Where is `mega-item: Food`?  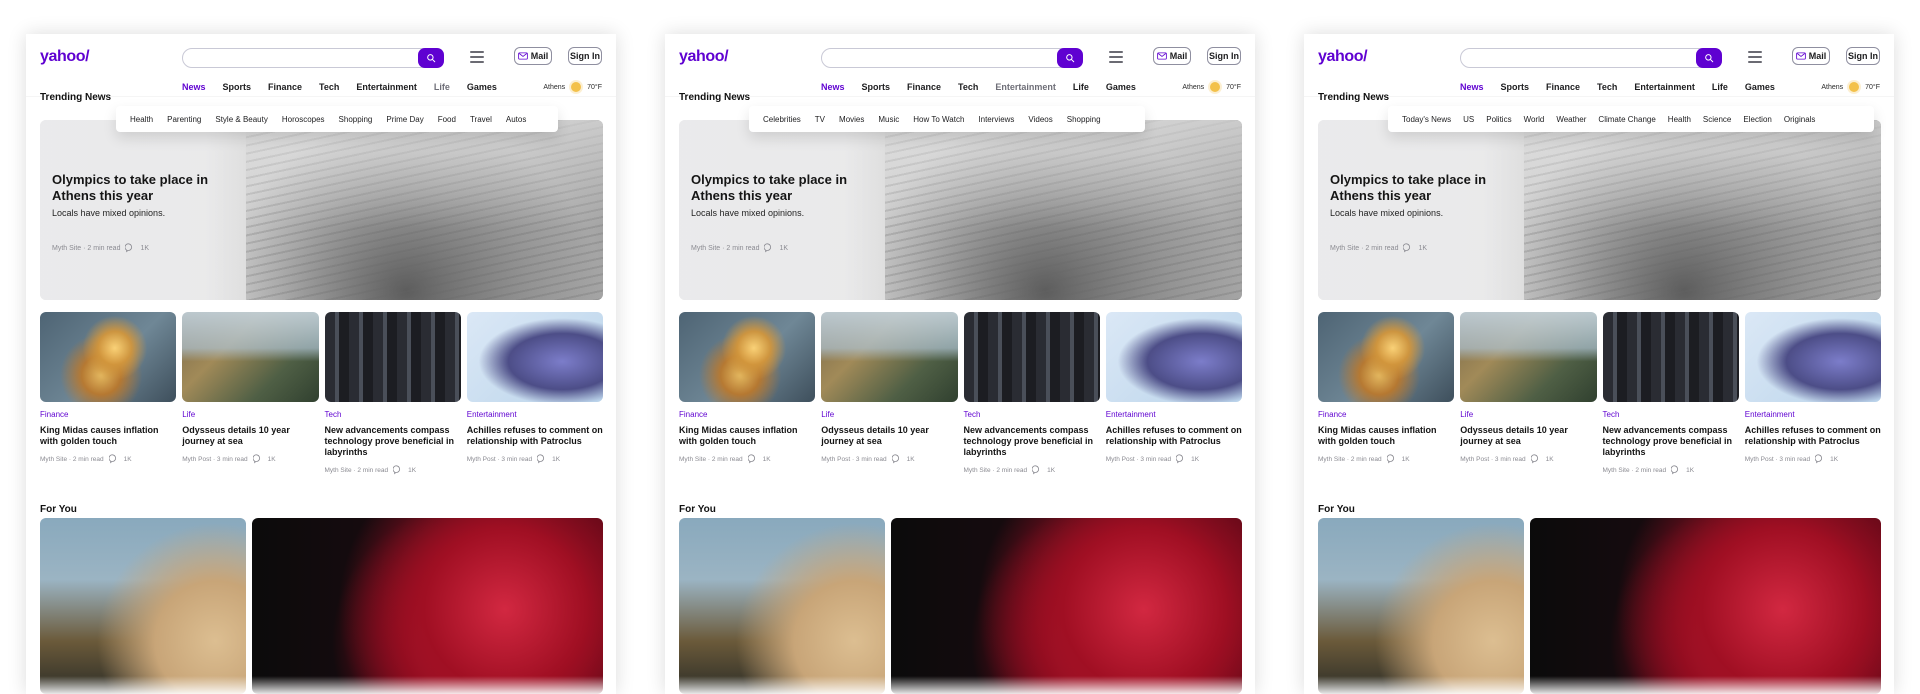
mega-item: Food is located at coordinates (447, 119).